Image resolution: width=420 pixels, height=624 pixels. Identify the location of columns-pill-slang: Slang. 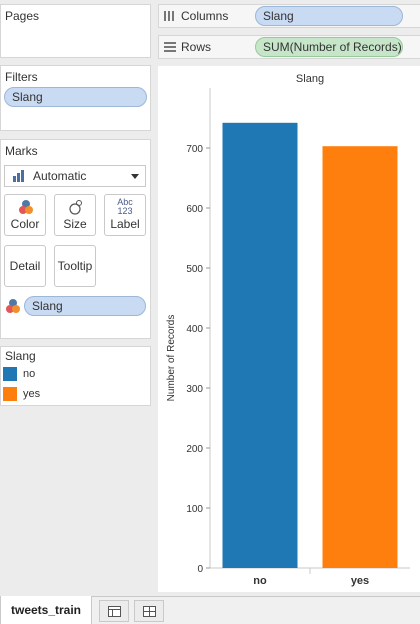
(329, 16).